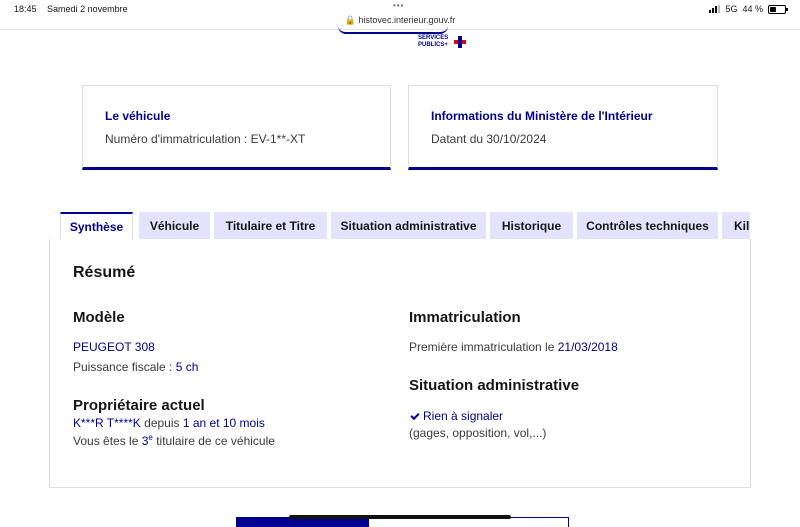  What do you see at coordinates (494, 385) in the screenshot?
I see `admin-heading: Situation administrative` at bounding box center [494, 385].